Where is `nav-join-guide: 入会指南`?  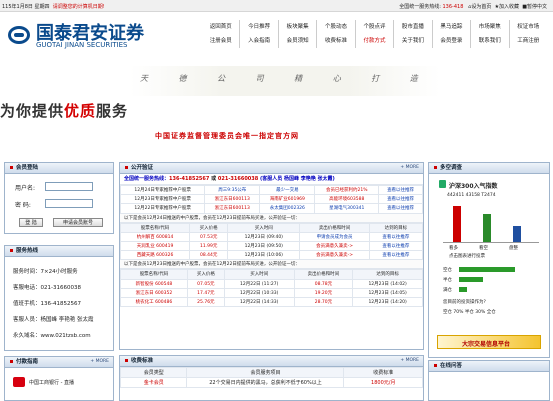 nav-join-guide: 入会指南 is located at coordinates (259, 41).